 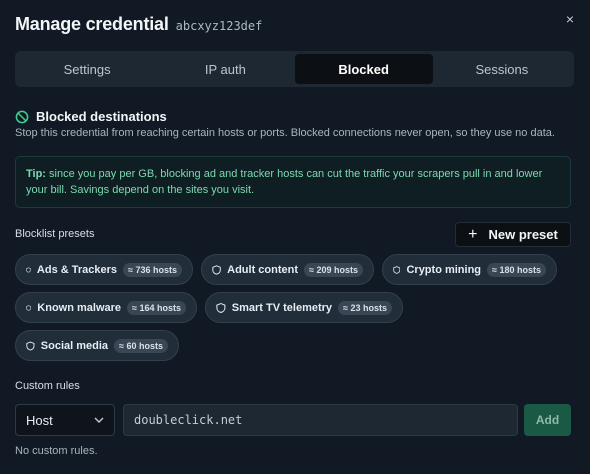 What do you see at coordinates (547, 420) in the screenshot?
I see `add-rule-button: Add` at bounding box center [547, 420].